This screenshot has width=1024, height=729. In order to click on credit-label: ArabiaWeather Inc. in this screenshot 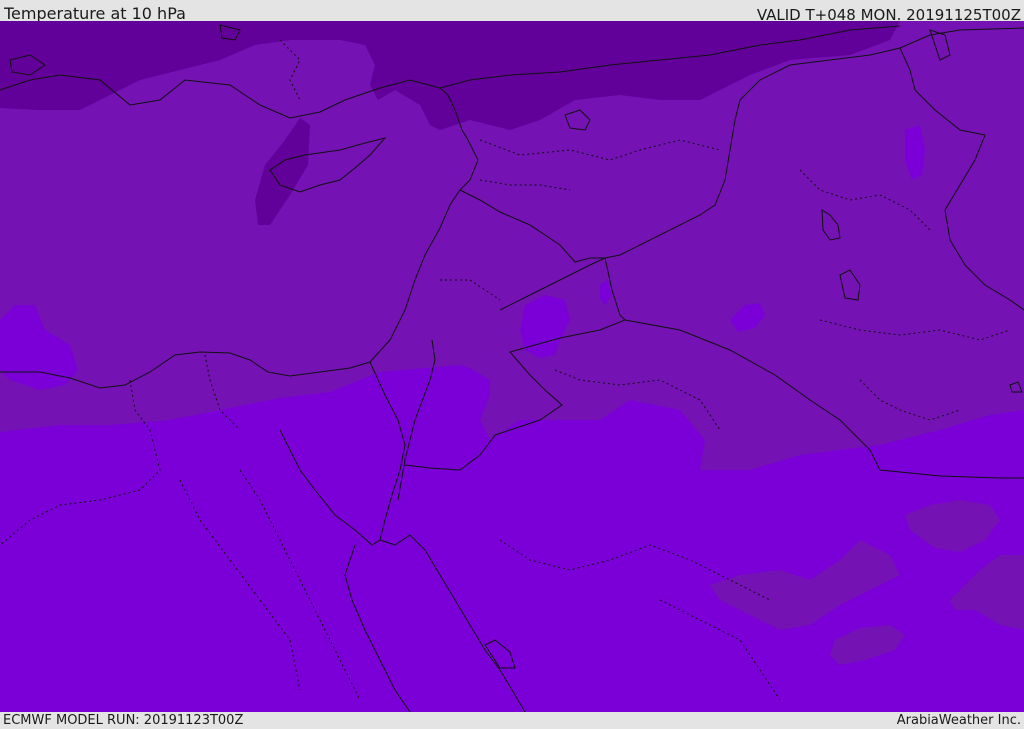, I will do `click(958, 720)`.